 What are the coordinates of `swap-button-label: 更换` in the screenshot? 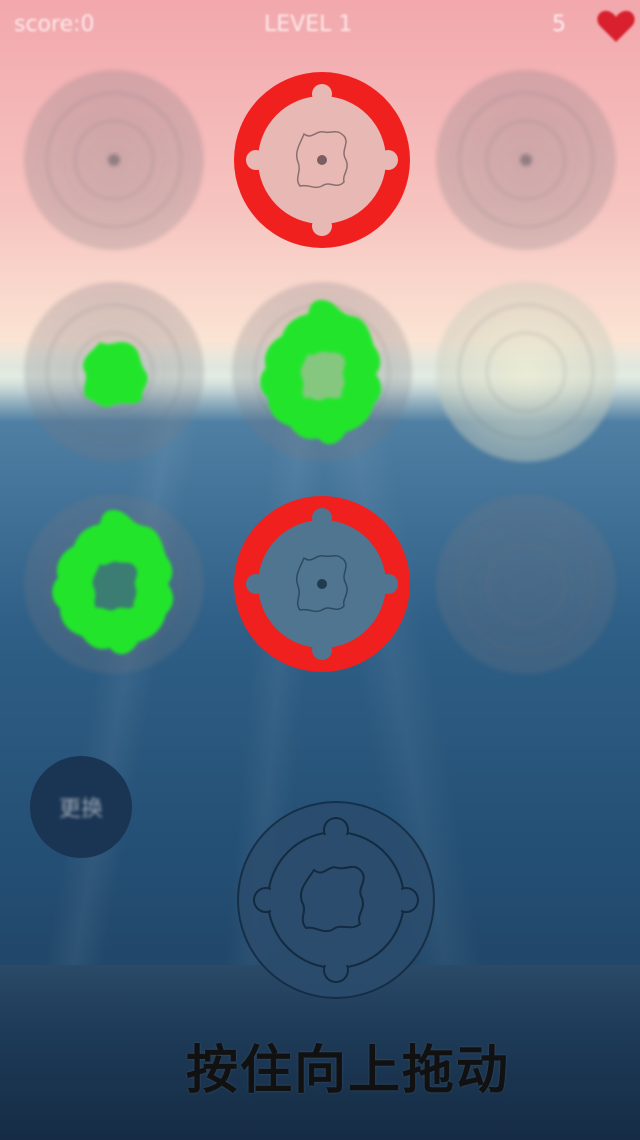 It's located at (80, 809).